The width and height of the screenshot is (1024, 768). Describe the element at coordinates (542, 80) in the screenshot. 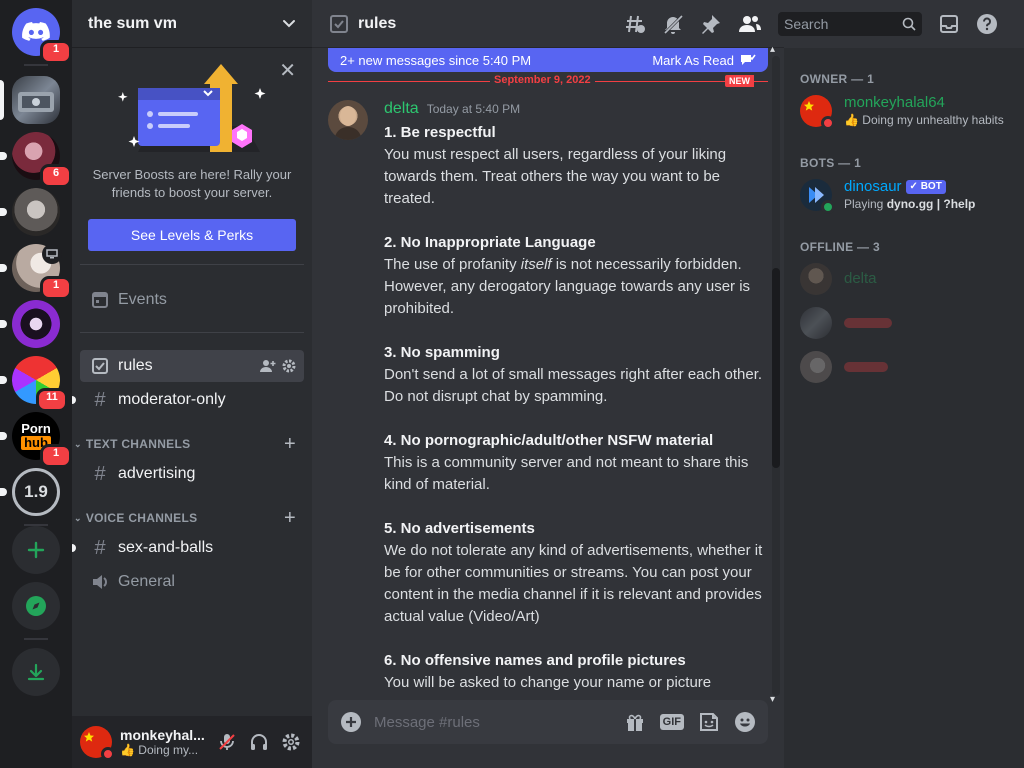

I see `divider-date: September 9, 2022` at that location.